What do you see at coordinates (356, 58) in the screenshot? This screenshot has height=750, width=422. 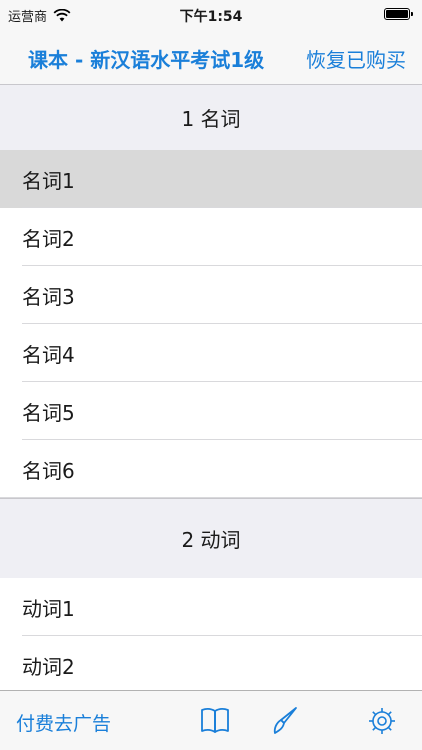 I see `restore-purchases-button: 恢复已购买` at bounding box center [356, 58].